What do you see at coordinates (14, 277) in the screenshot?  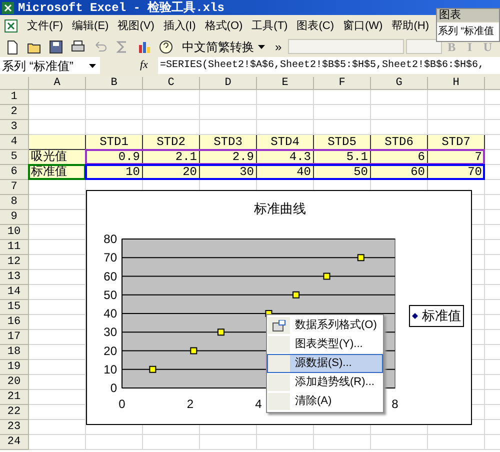 I see `row-header: 13` at bounding box center [14, 277].